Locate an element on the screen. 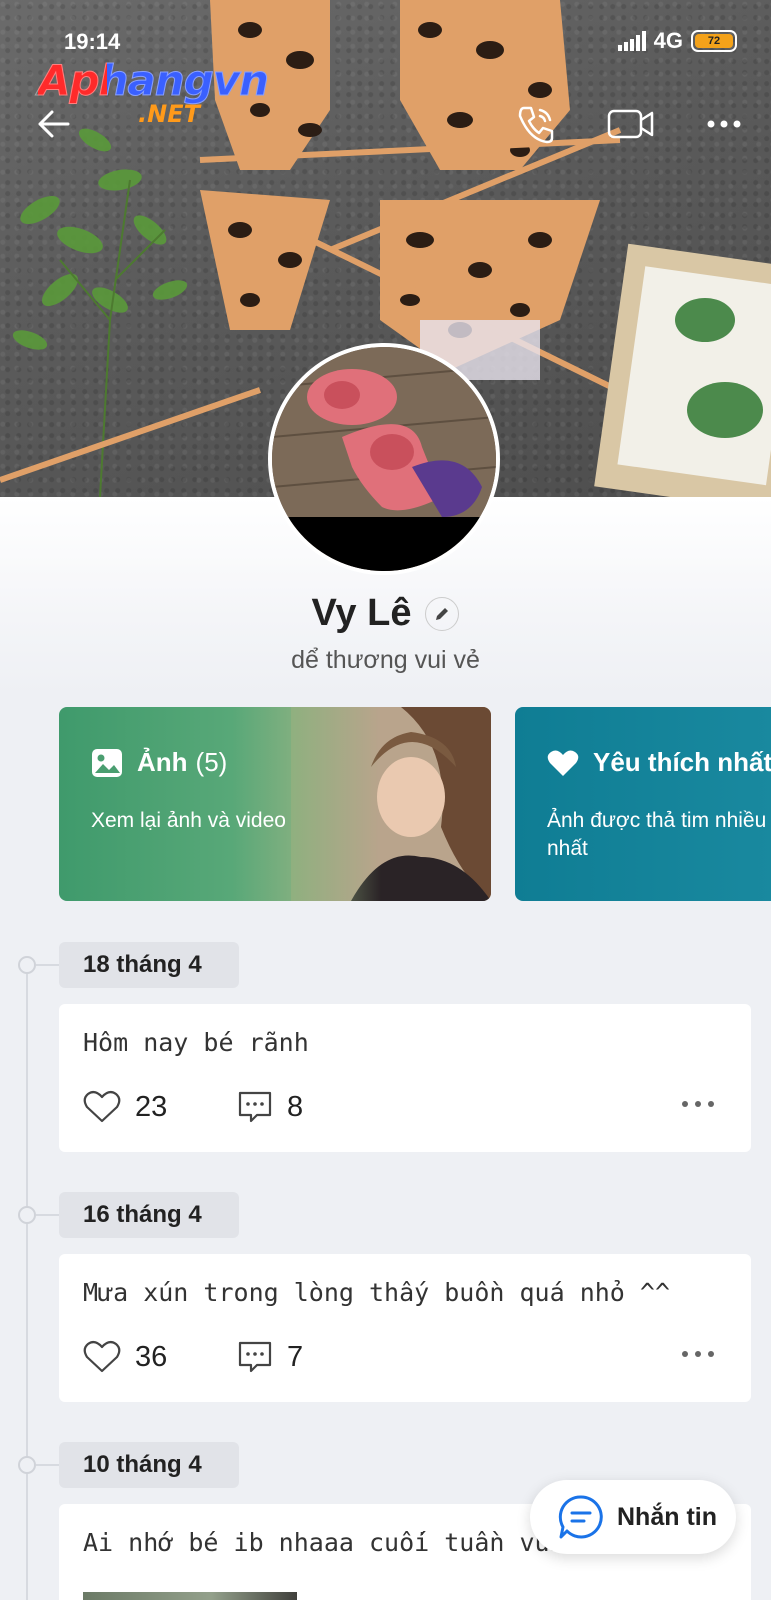 This screenshot has height=1600, width=771. like-button: 36 is located at coordinates (160, 1357).